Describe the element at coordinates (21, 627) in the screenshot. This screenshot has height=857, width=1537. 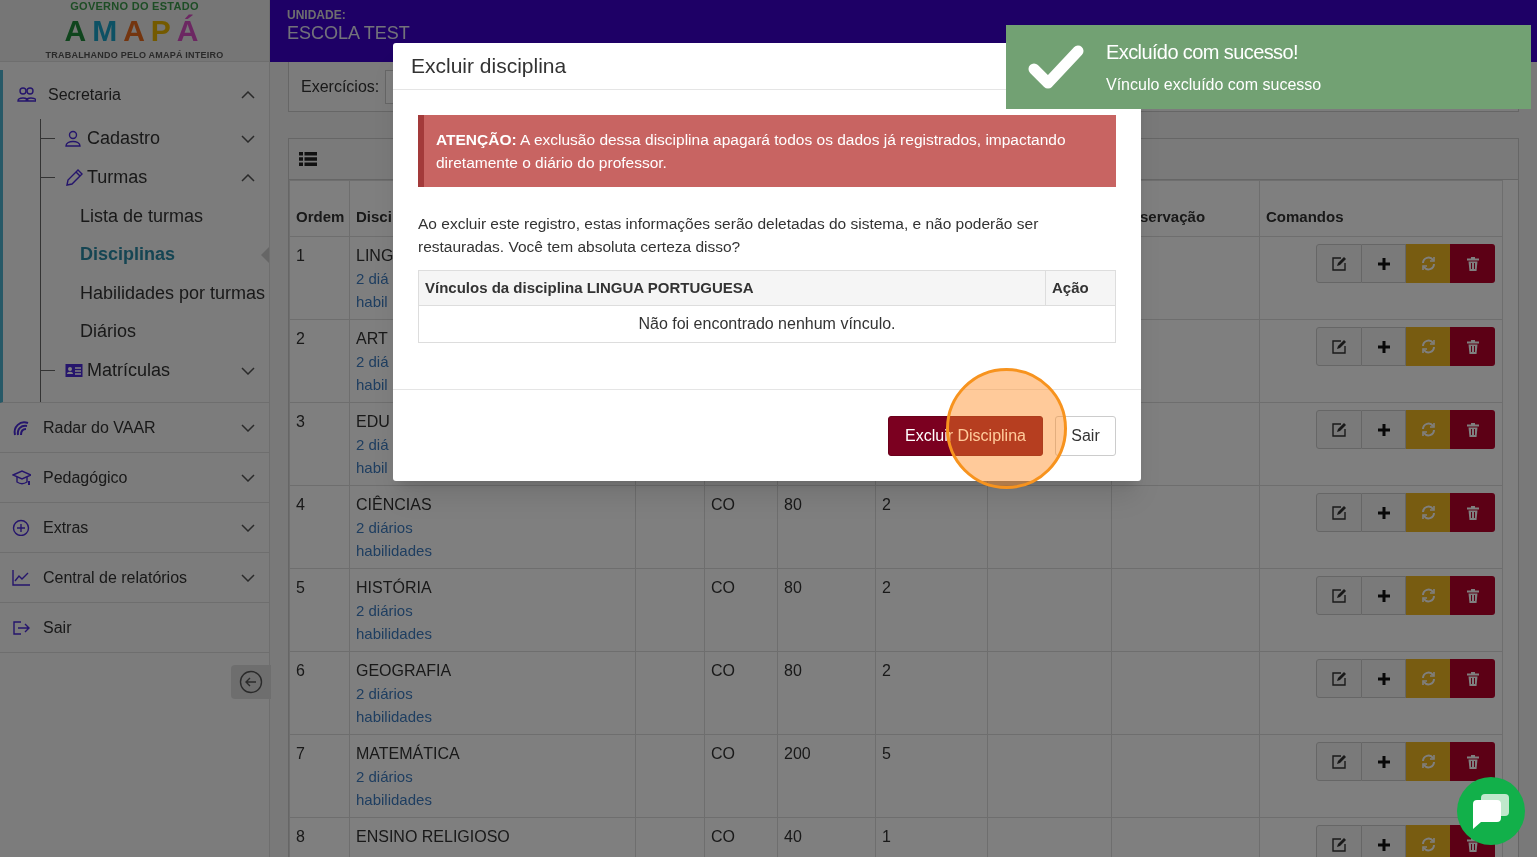
I see `sign-out-icon` at that location.